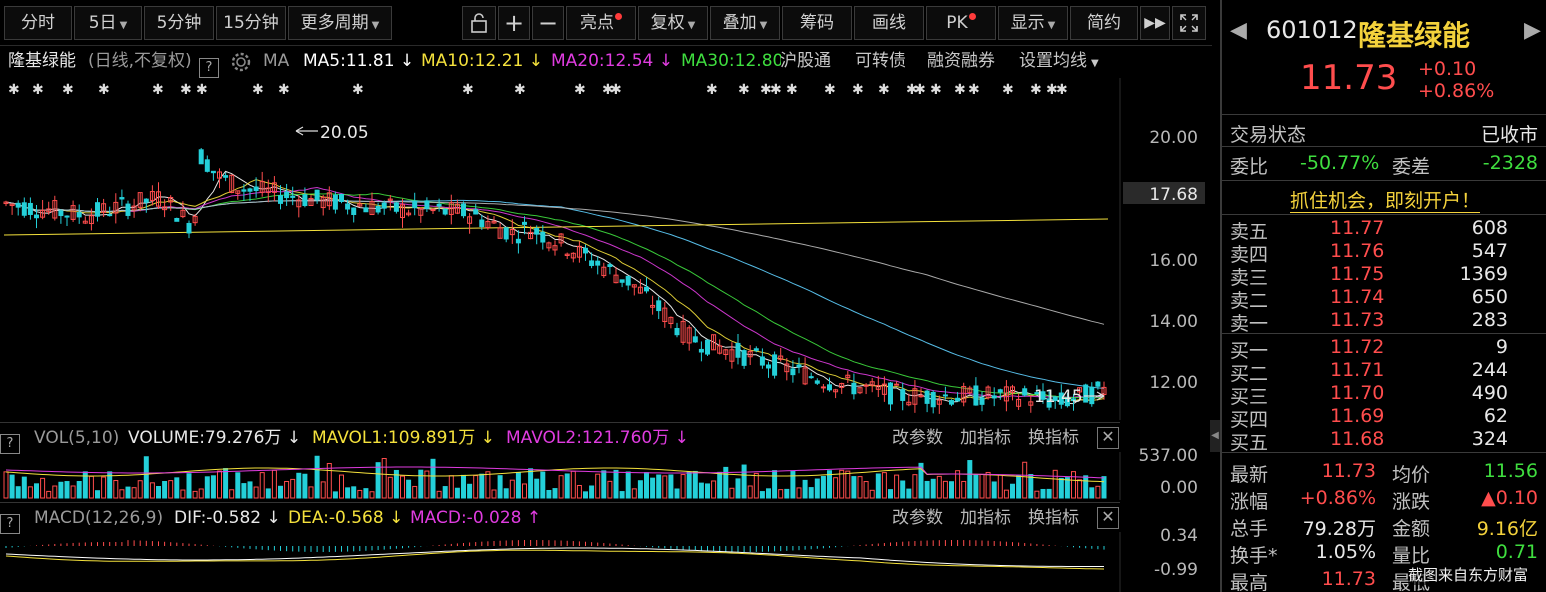 The width and height of the screenshot is (1546, 592). I want to click on open-account-promo: 抓住机会，即刻开户！, so click(1384, 199).